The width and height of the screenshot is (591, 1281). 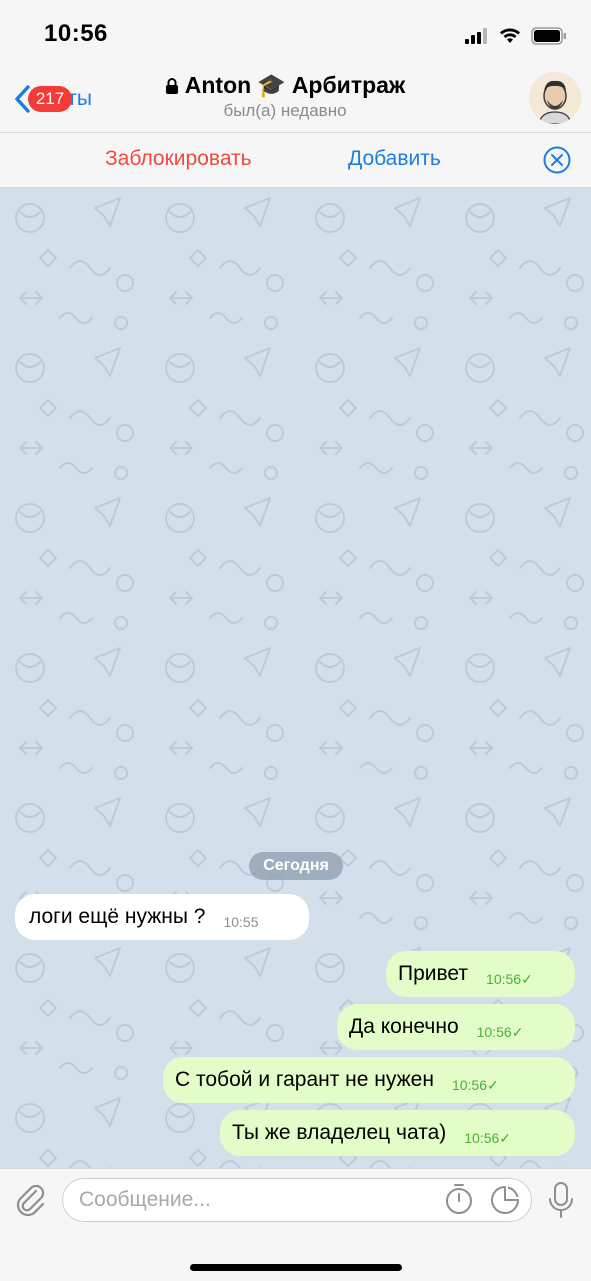 I want to click on message-text: Ты же владелец чата), so click(x=339, y=1132).